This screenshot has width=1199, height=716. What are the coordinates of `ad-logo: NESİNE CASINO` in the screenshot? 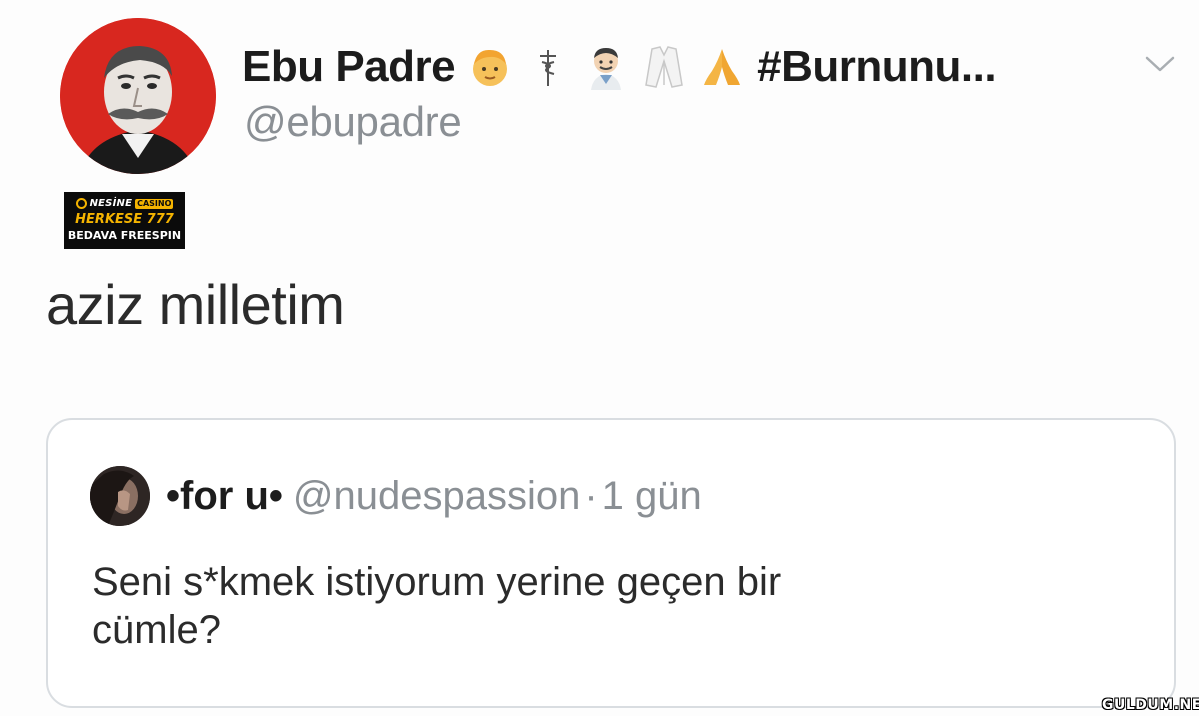 It's located at (124, 203).